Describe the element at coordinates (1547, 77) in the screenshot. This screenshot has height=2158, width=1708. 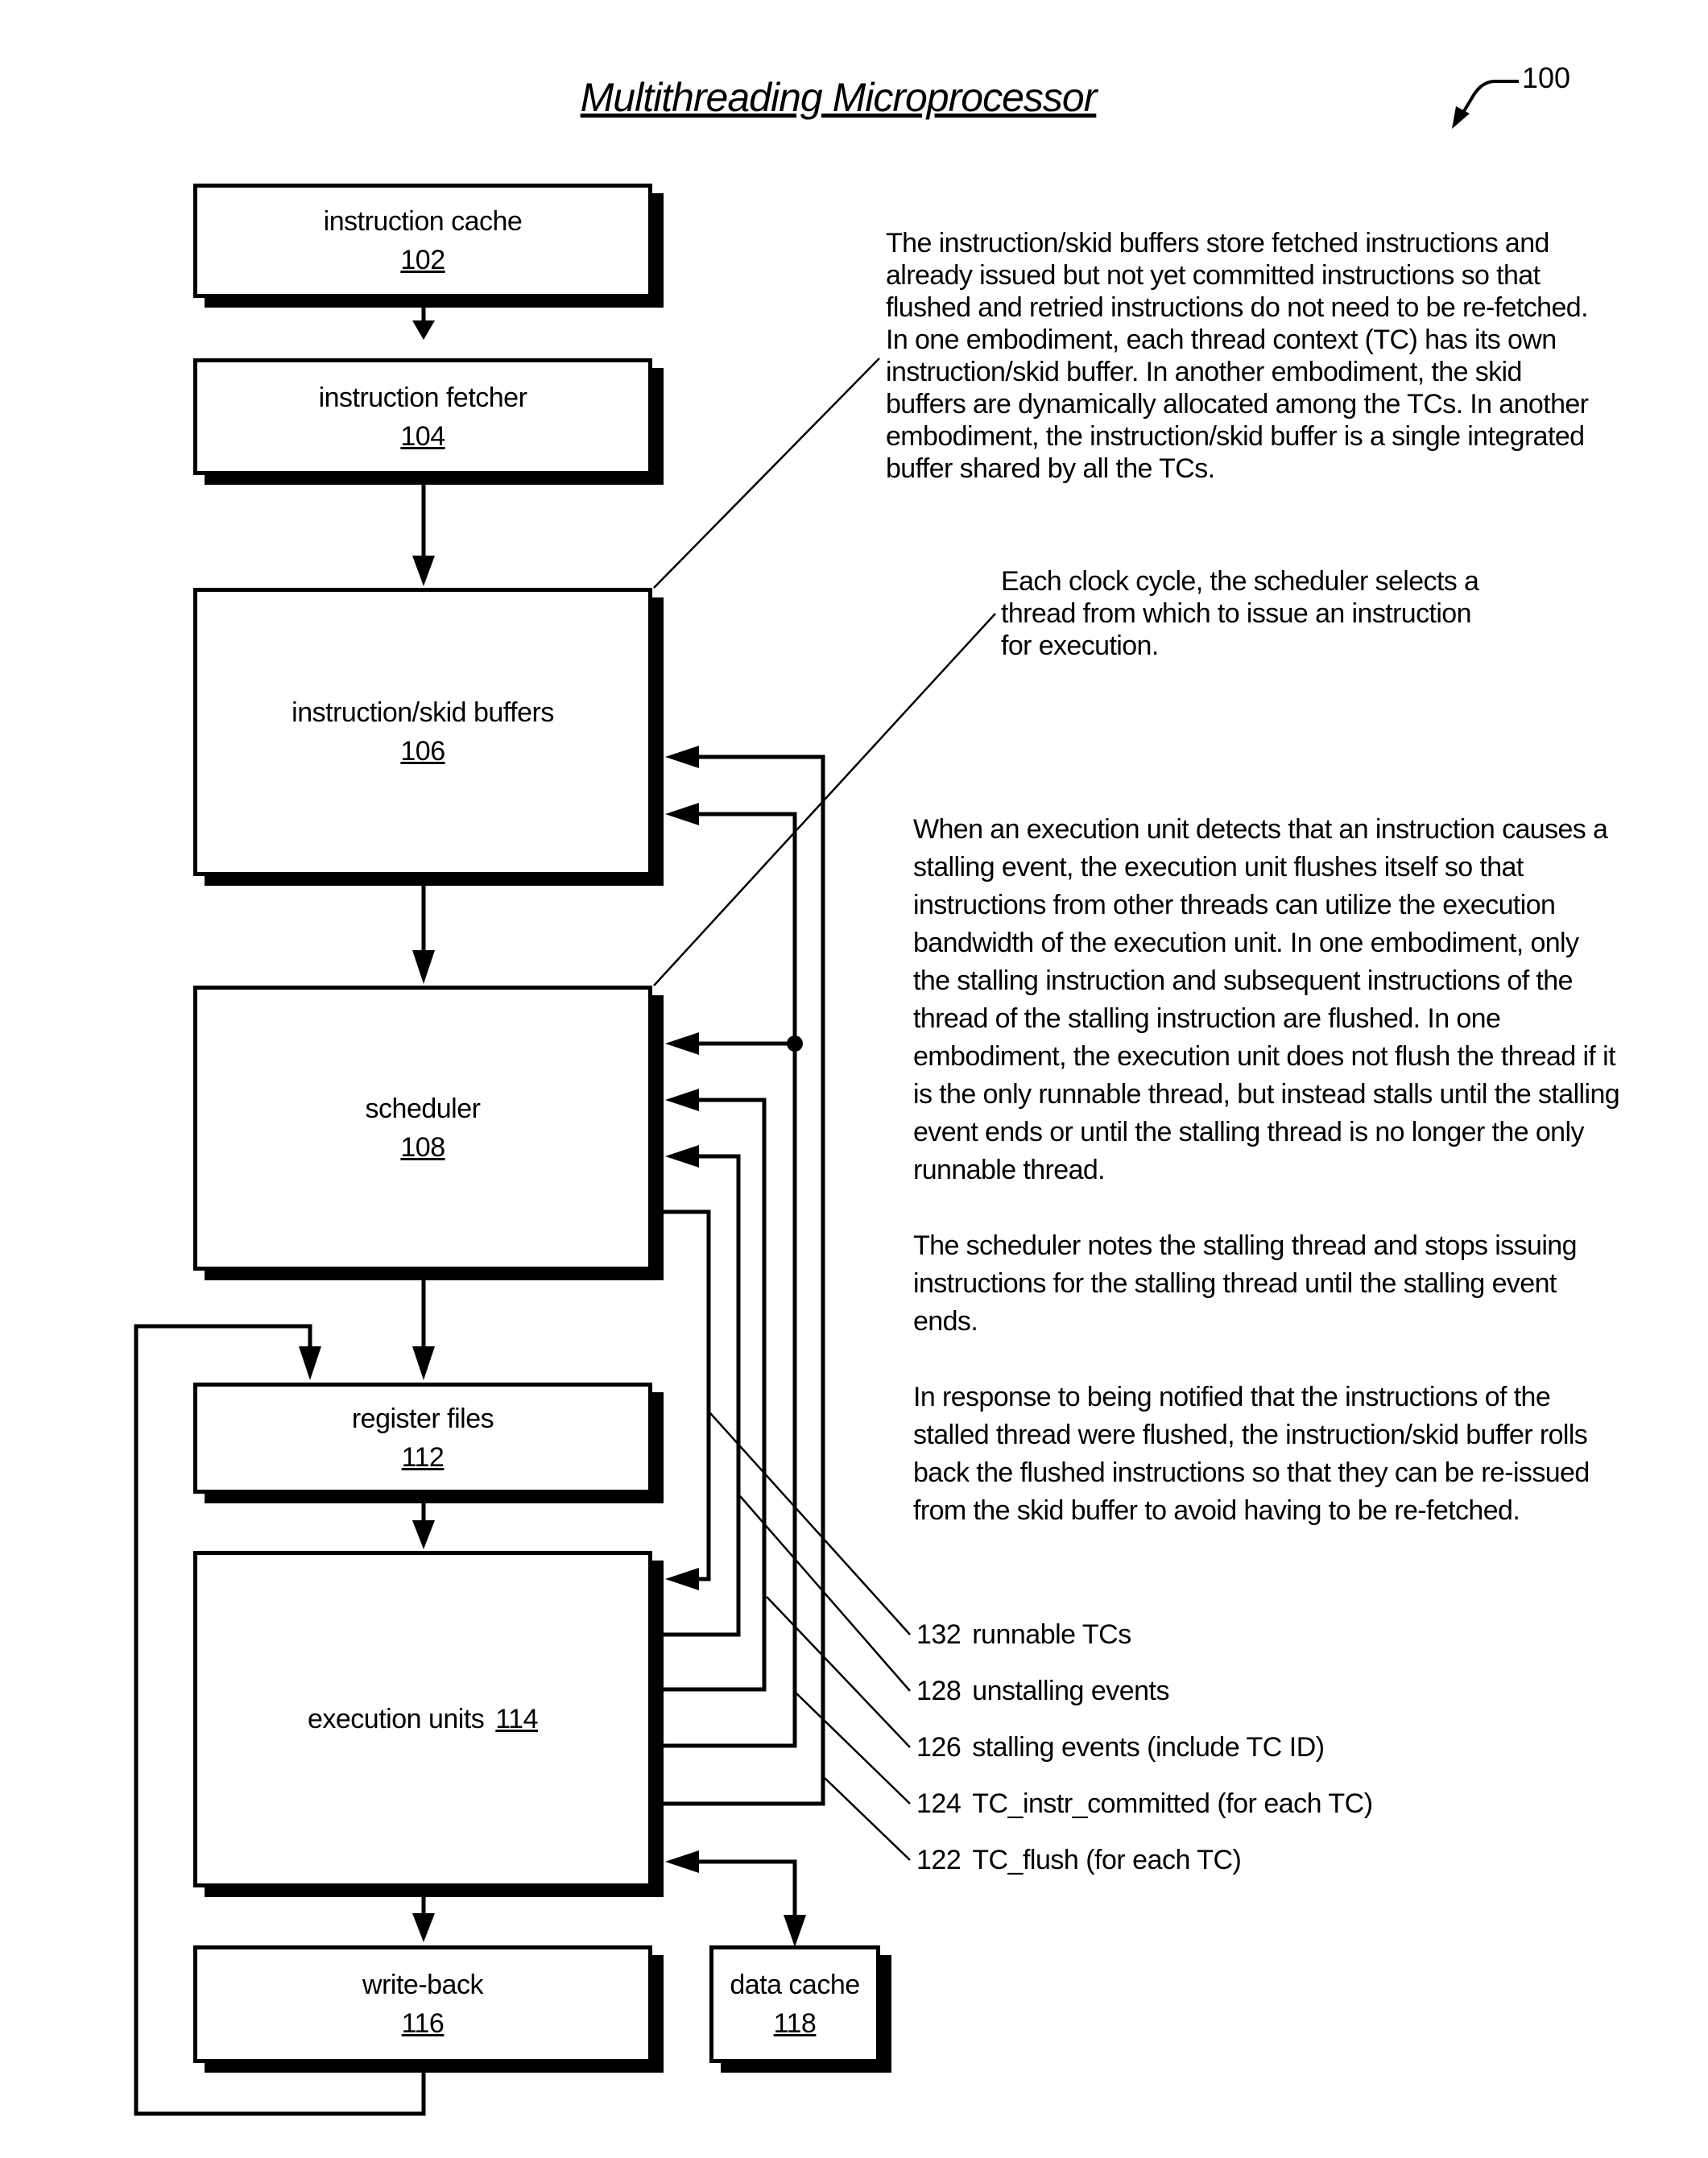
I see `figure-ref-number: 100` at that location.